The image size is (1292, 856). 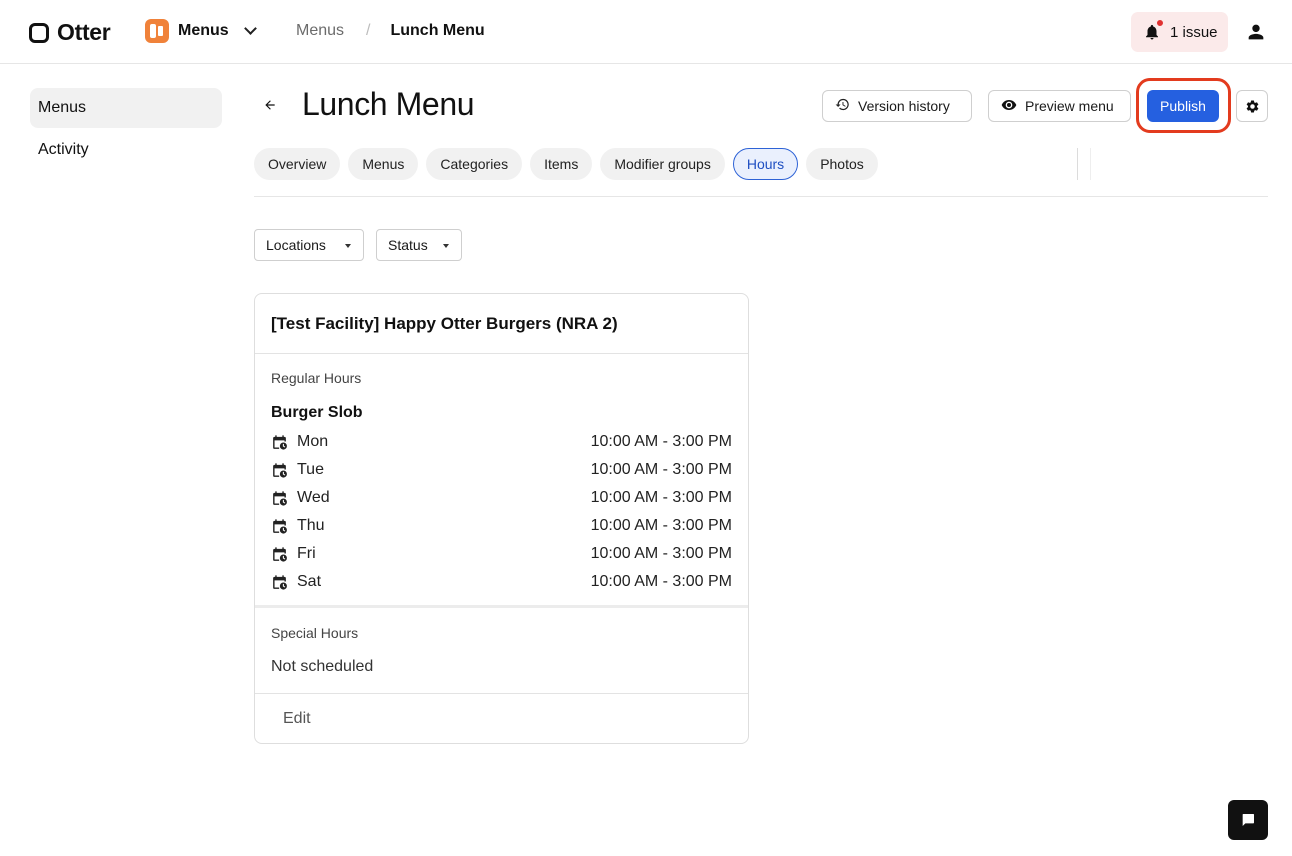 What do you see at coordinates (315, 633) in the screenshot?
I see `special-hours-label: Special Hours` at bounding box center [315, 633].